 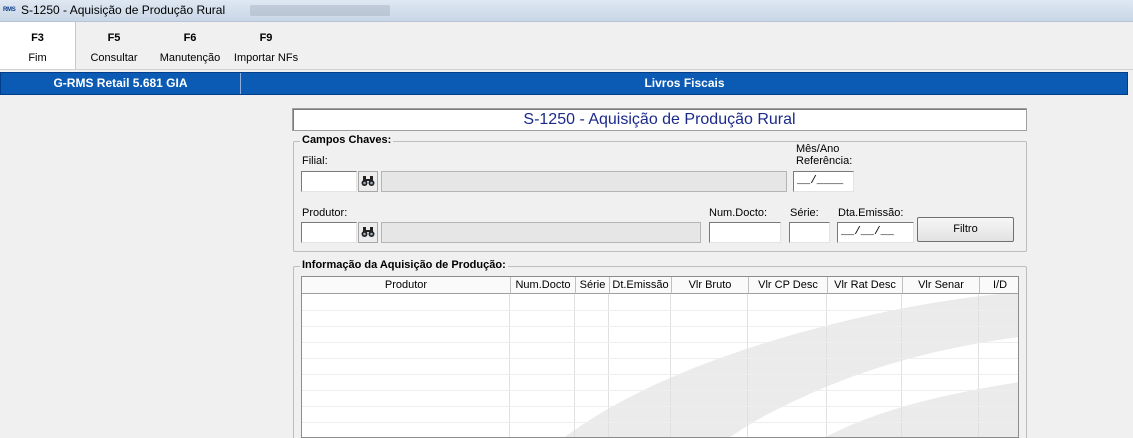 What do you see at coordinates (329, 232) in the screenshot?
I see `produtor-input` at bounding box center [329, 232].